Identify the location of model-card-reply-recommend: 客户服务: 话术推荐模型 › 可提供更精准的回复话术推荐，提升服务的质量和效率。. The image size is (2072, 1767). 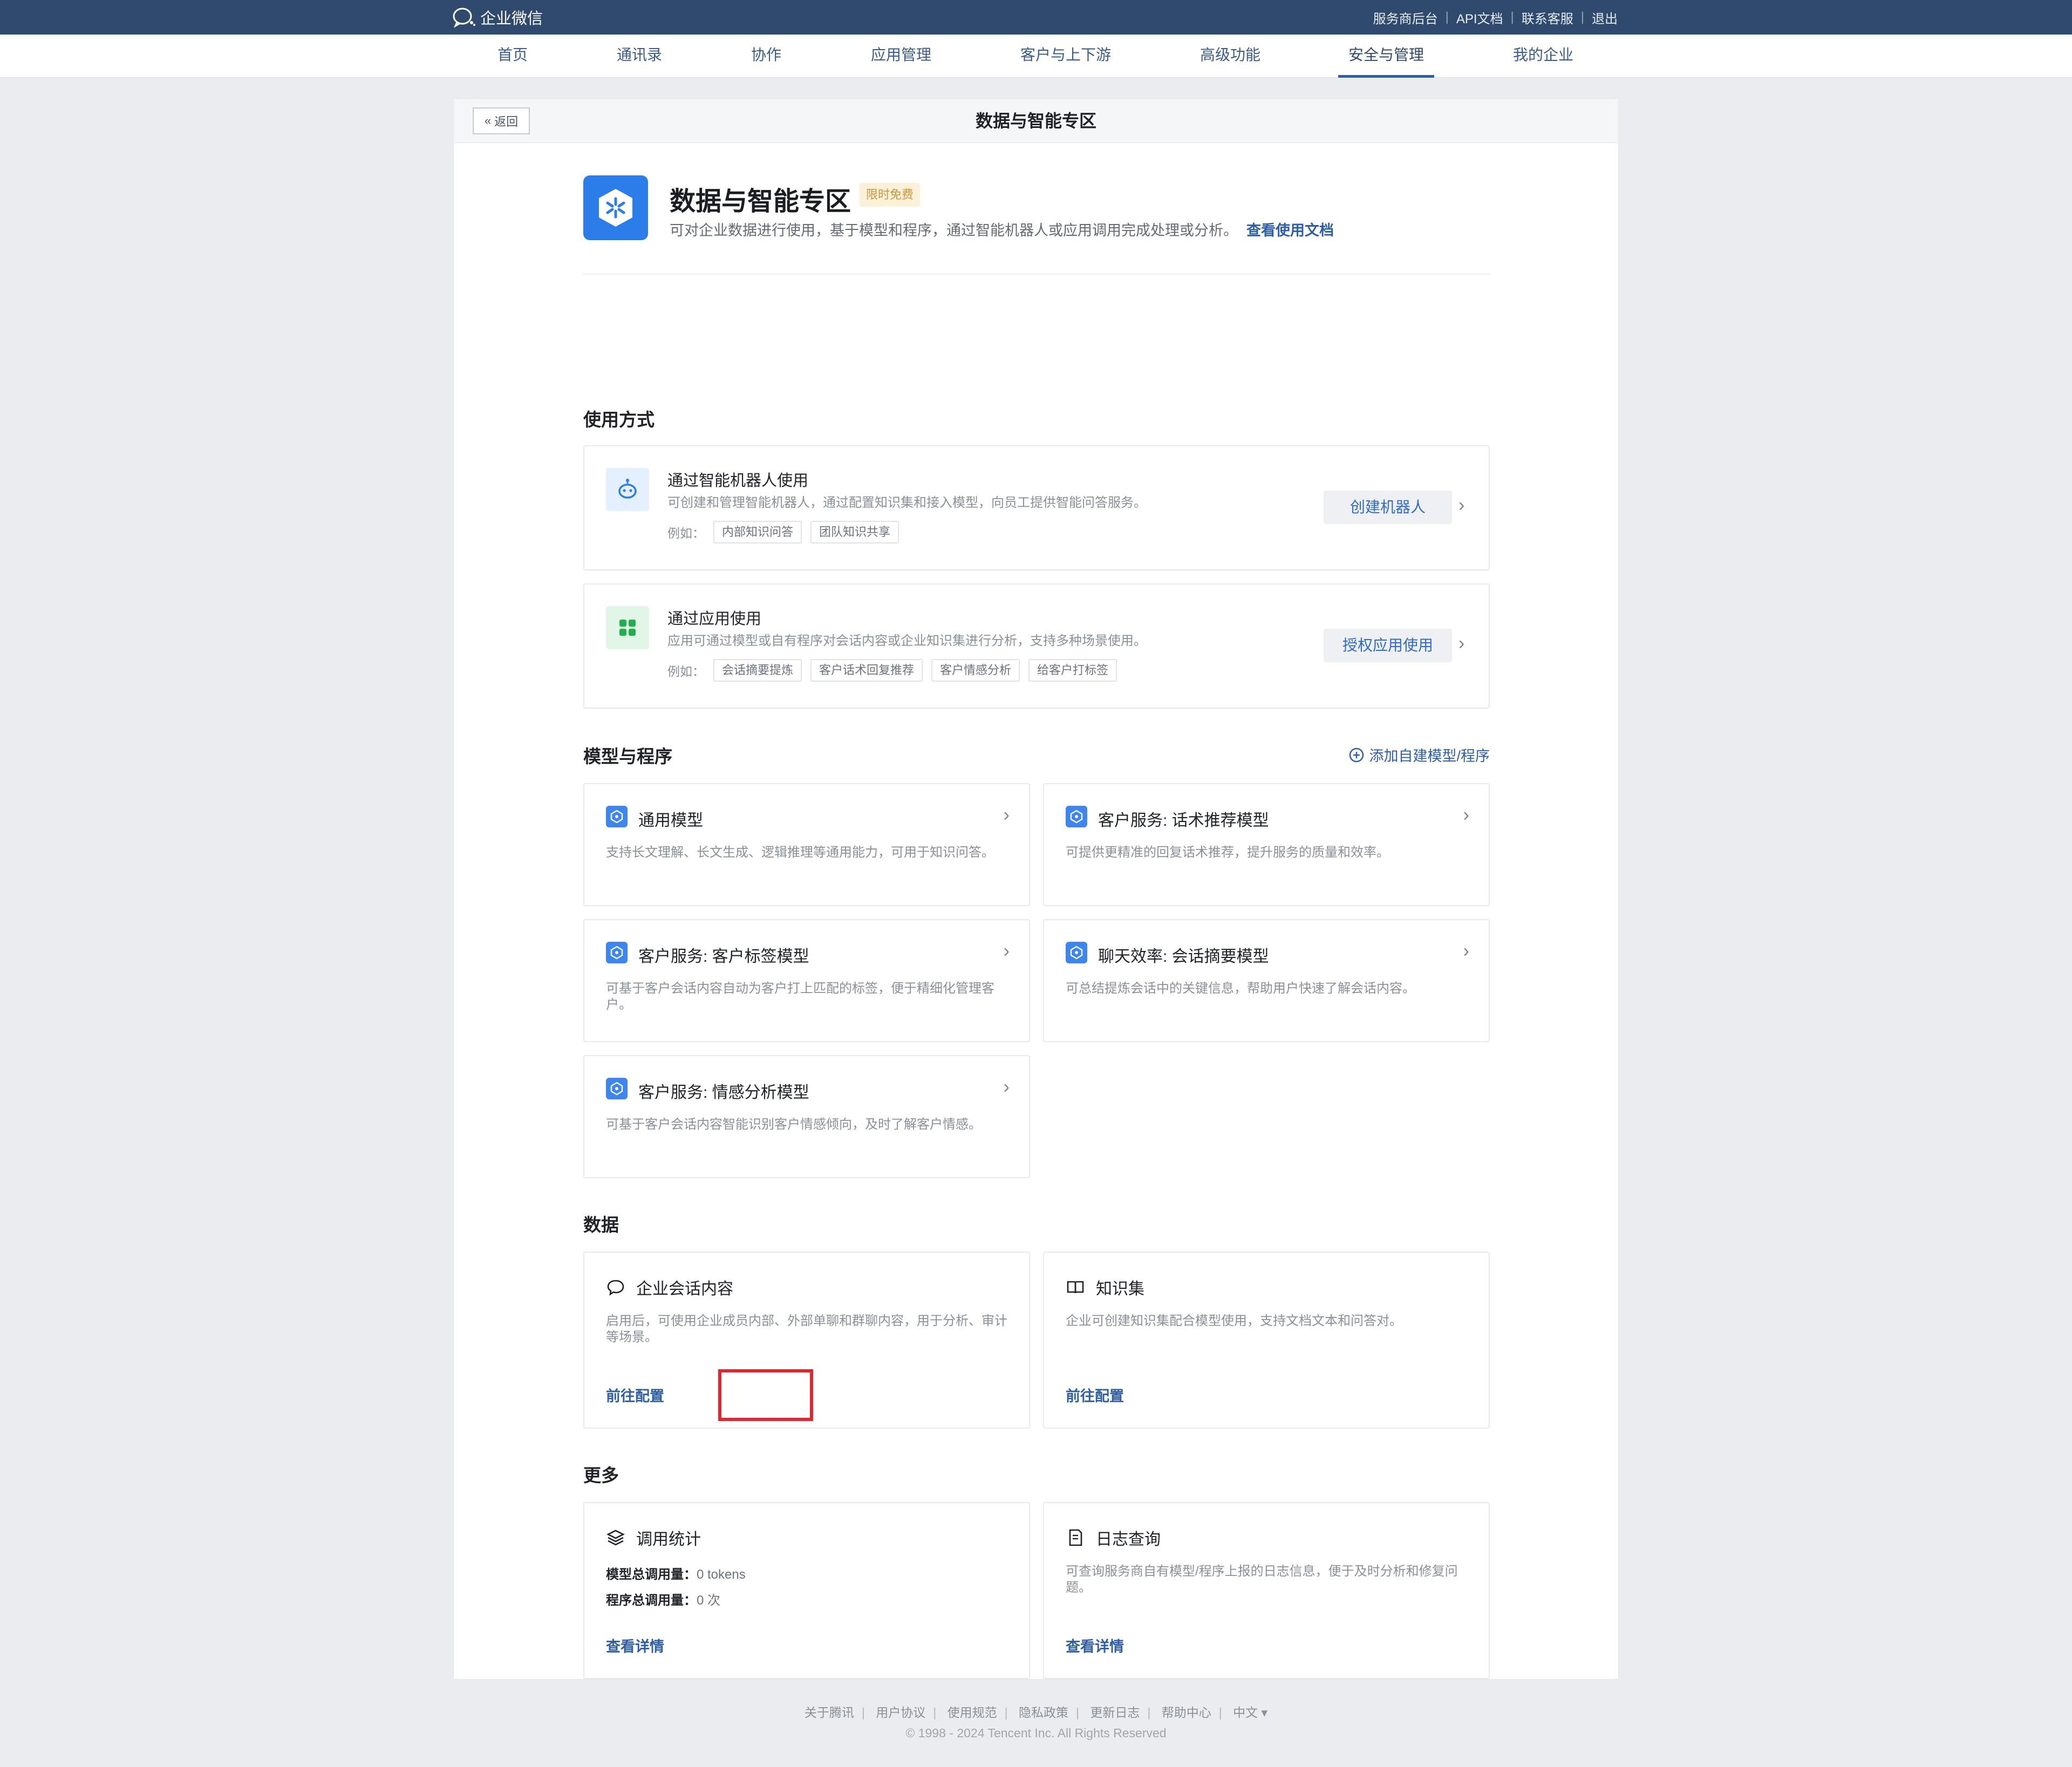
(1266, 844).